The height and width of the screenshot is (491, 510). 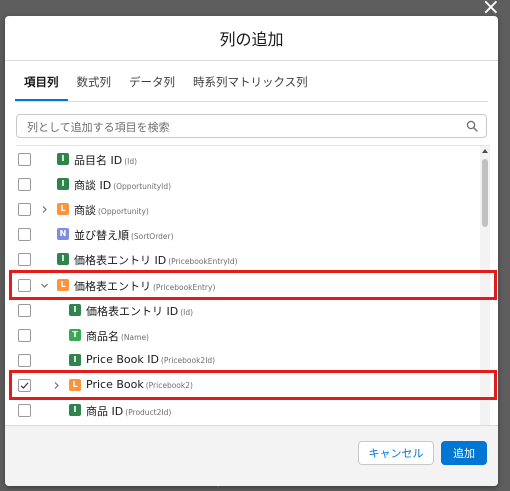 I want to click on field-label: 価格表エントリ ID (PricebookEntryId), so click(x=156, y=260).